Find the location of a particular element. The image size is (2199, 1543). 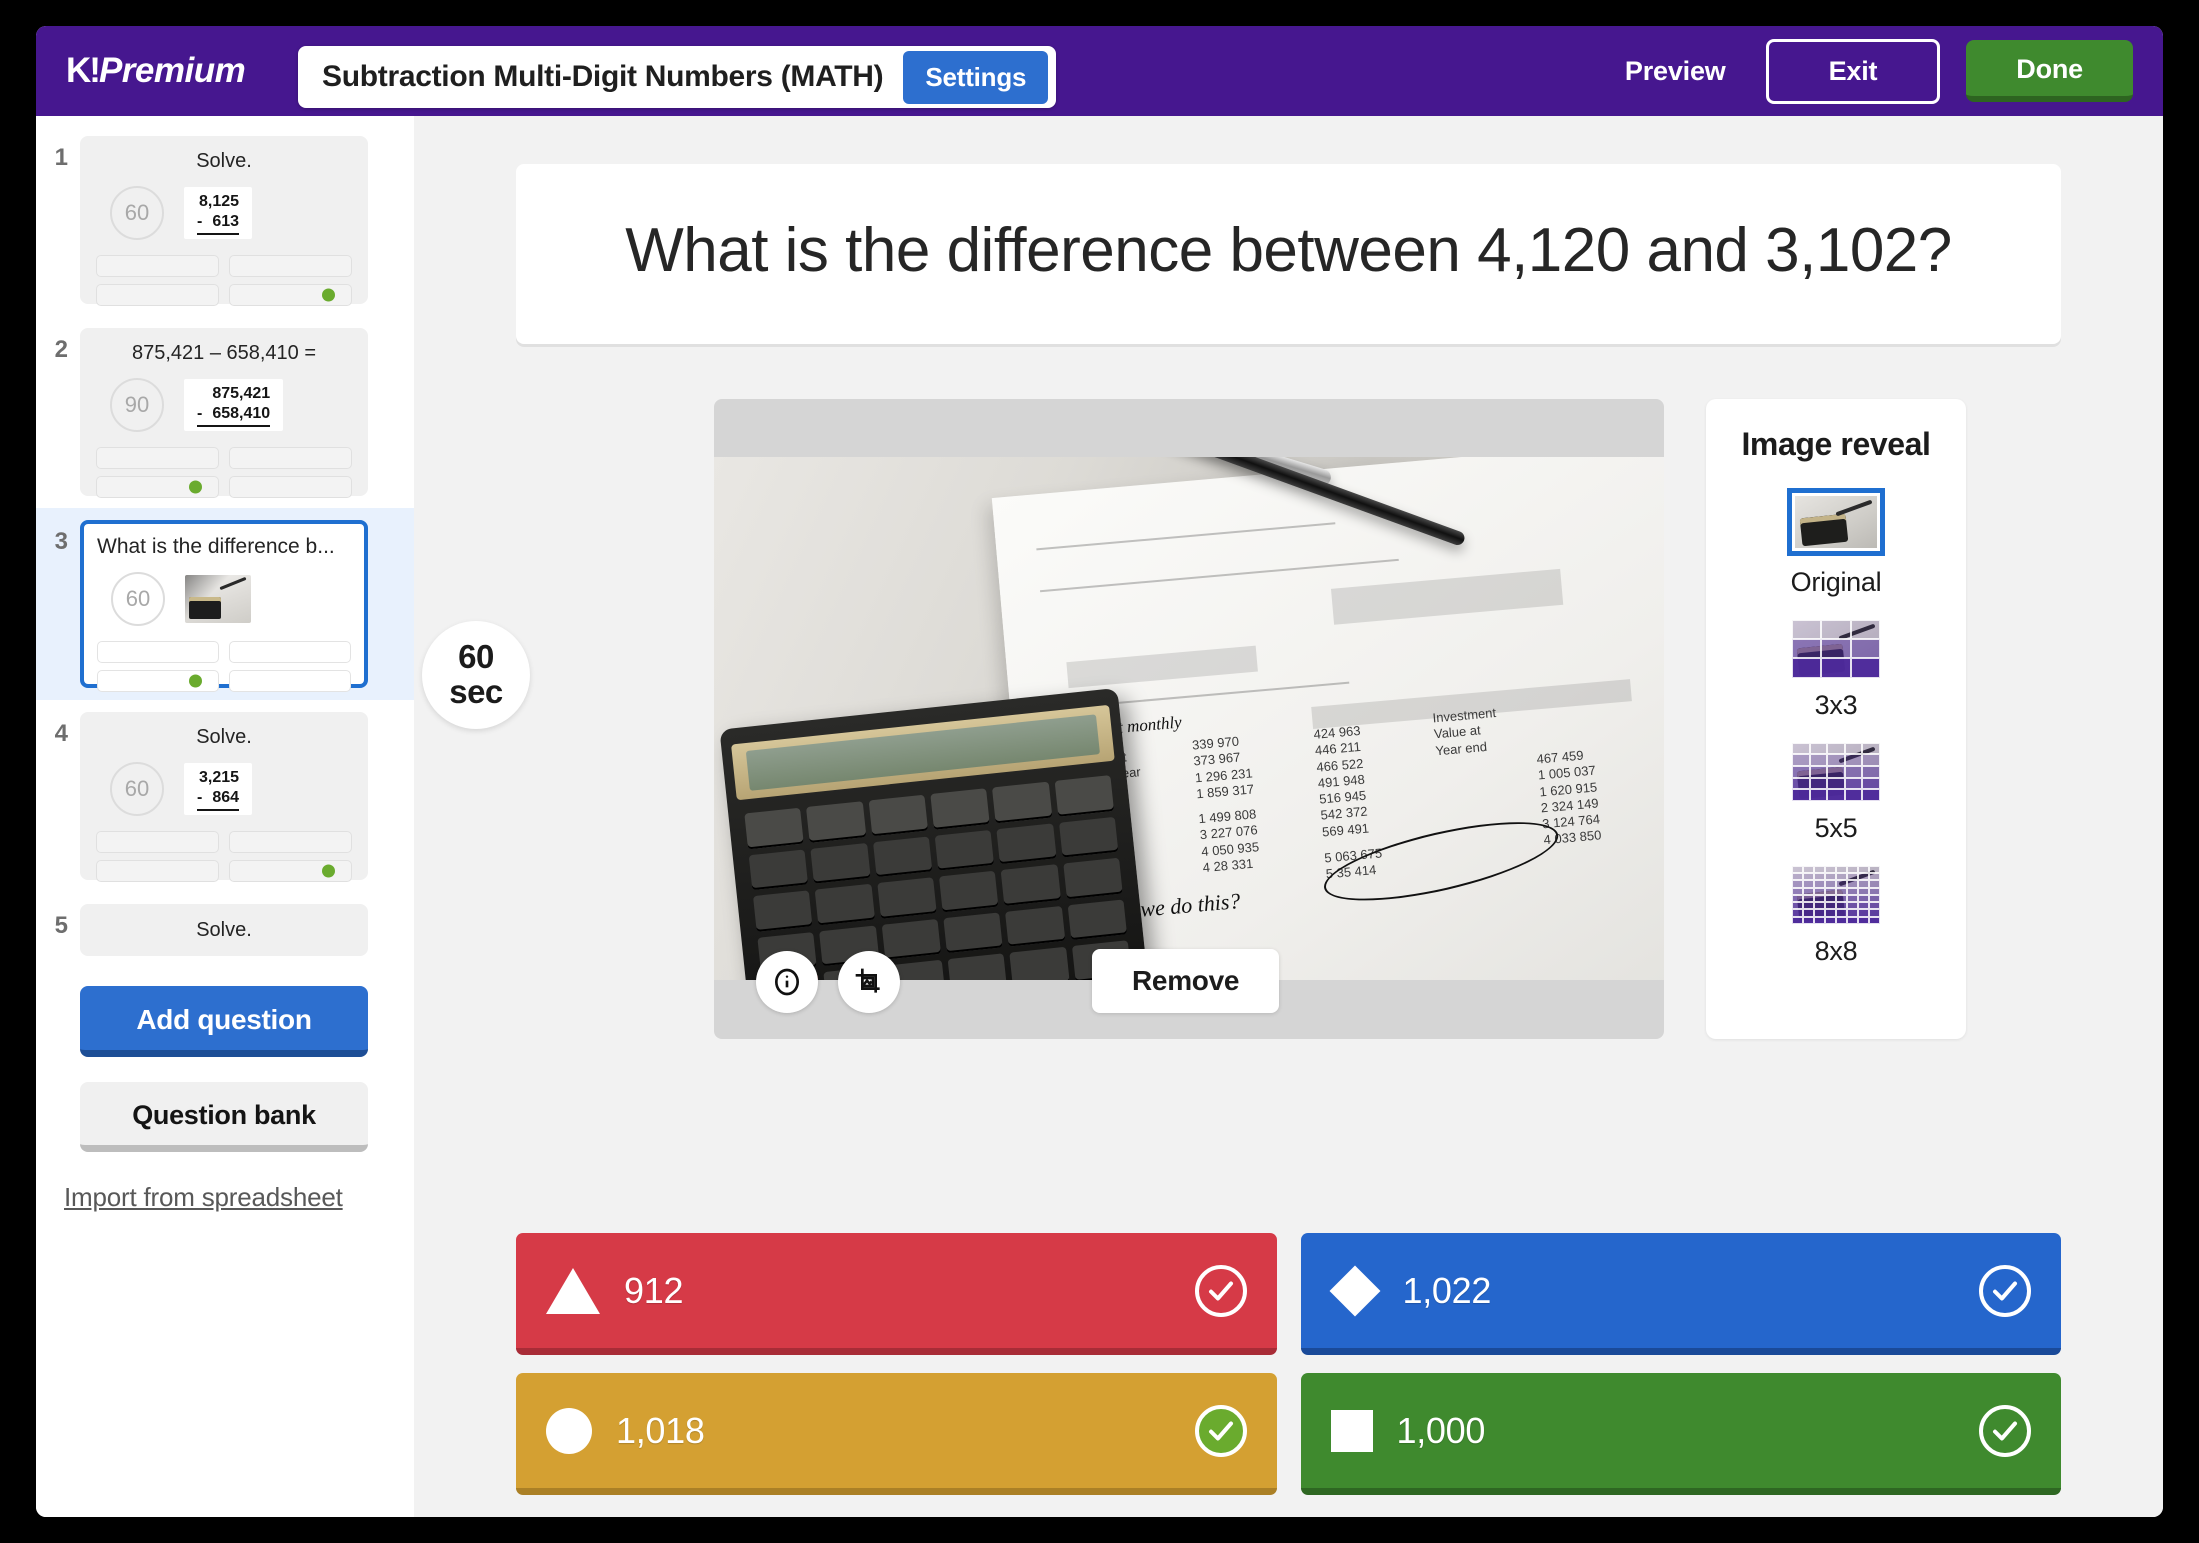

image-reveal-option-3x3: 3x3 is located at coordinates (1836, 670).